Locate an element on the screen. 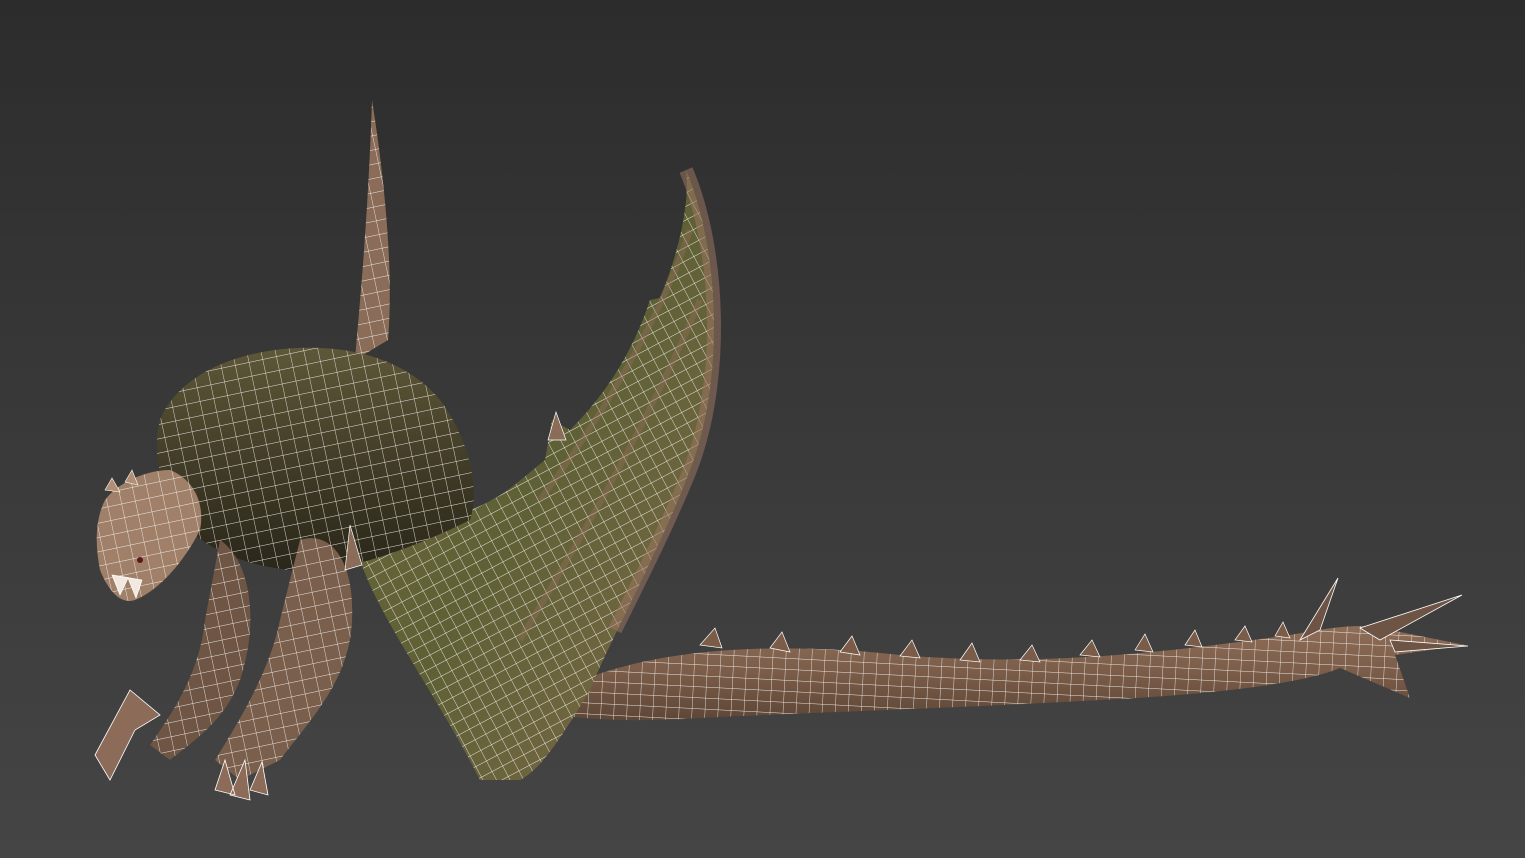 The image size is (1525, 858). head is located at coordinates (149, 535).